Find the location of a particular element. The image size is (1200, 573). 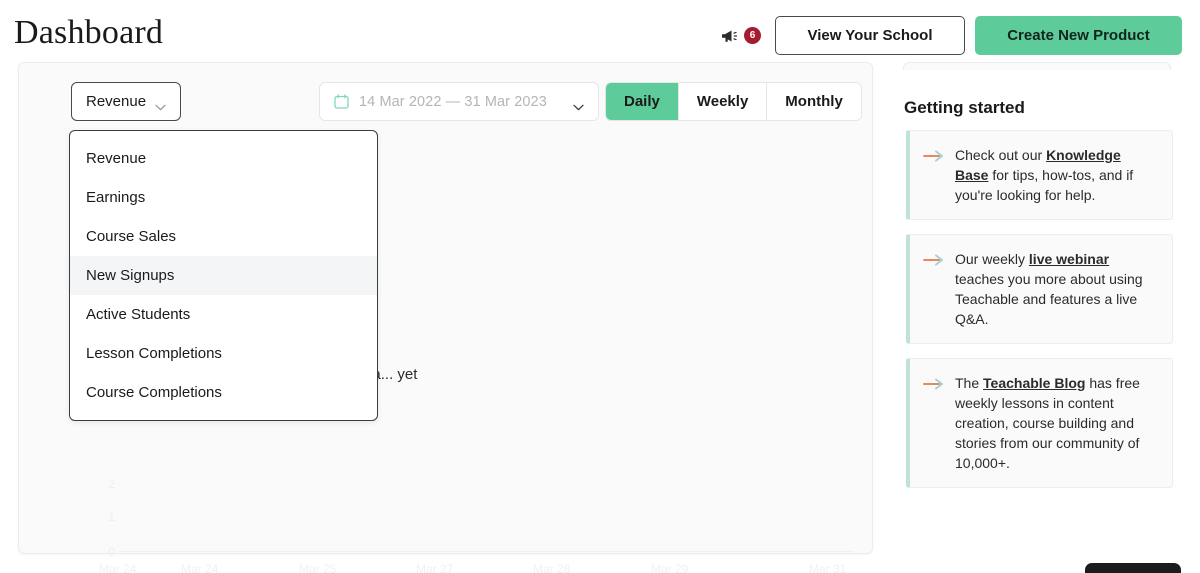

dropdown-option-active-students: Active Students is located at coordinates (223, 314).